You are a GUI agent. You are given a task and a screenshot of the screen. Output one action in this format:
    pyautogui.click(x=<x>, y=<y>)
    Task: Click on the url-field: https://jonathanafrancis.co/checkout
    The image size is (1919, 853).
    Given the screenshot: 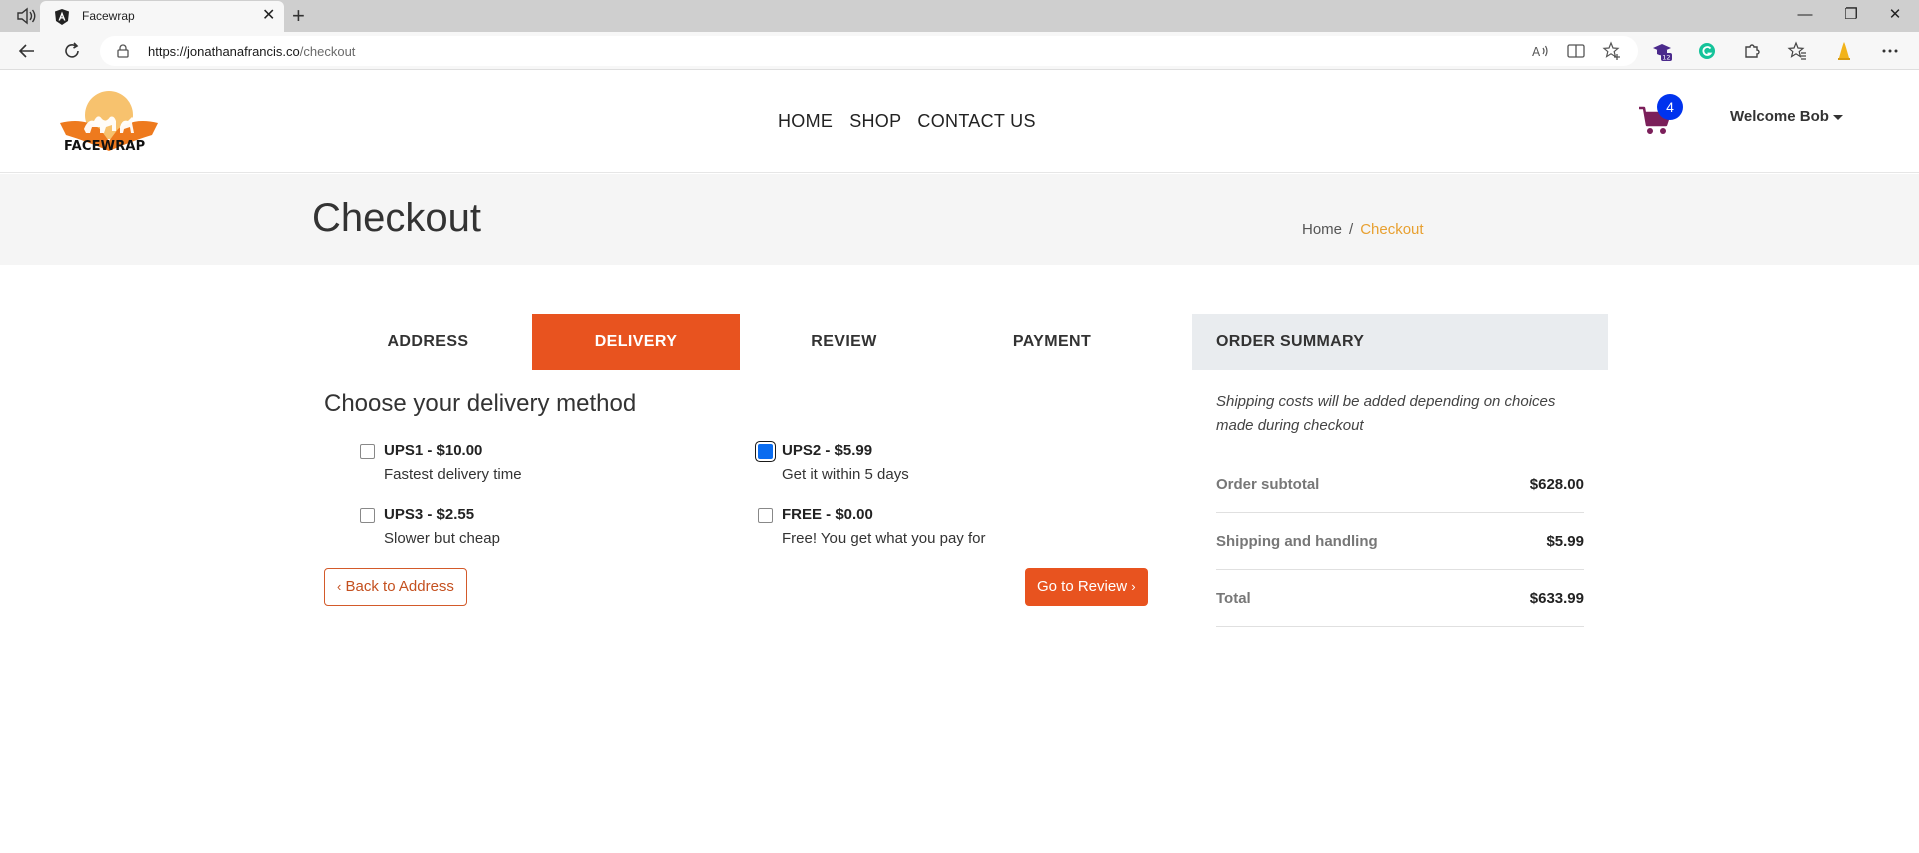 What is the action you would take?
    pyautogui.click(x=869, y=51)
    